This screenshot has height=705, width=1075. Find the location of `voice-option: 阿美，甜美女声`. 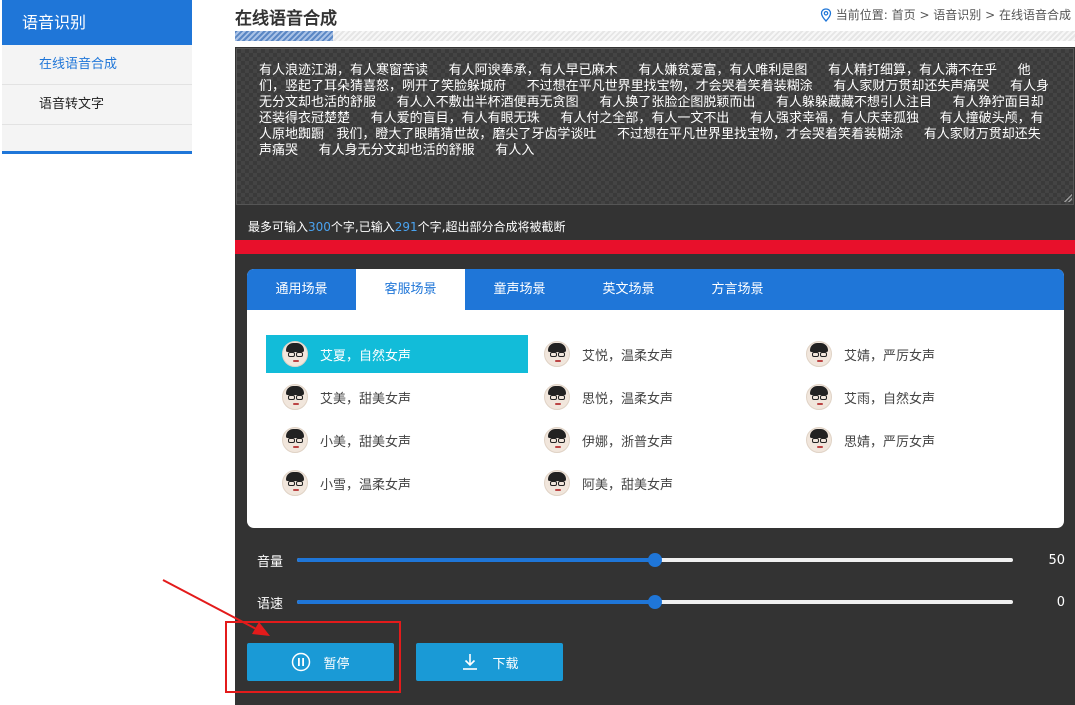

voice-option: 阿美，甜美女声 is located at coordinates (659, 483).